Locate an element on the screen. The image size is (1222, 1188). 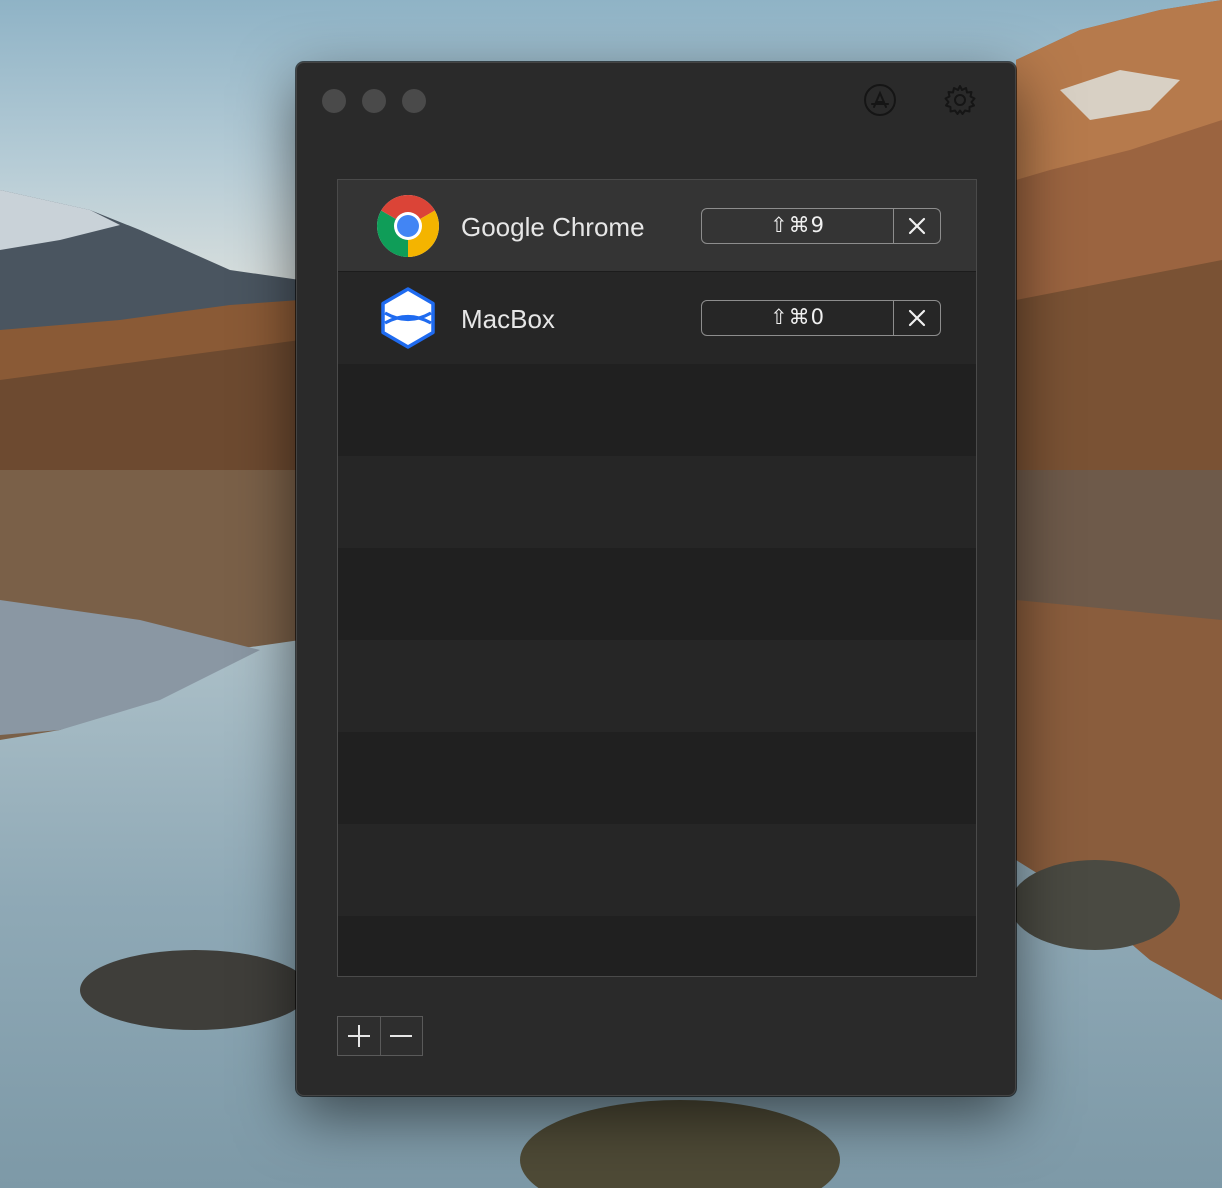
app-store-button is located at coordinates (880, 100).